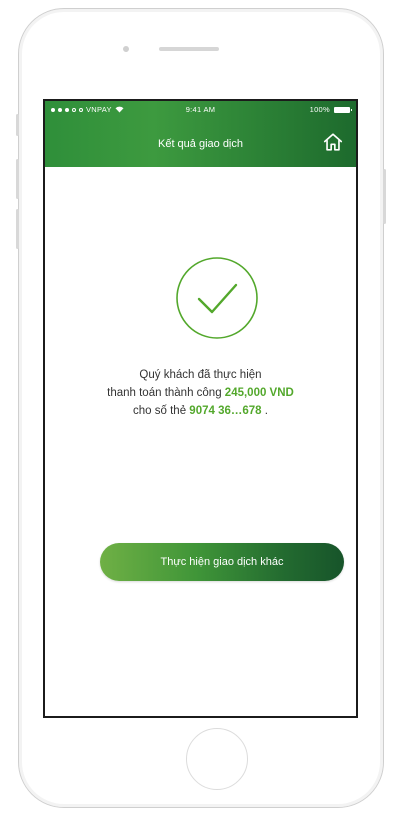 Image resolution: width=401 pixels, height=819 pixels. Describe the element at coordinates (217, 298) in the screenshot. I see `checkmark-circle-icon` at that location.